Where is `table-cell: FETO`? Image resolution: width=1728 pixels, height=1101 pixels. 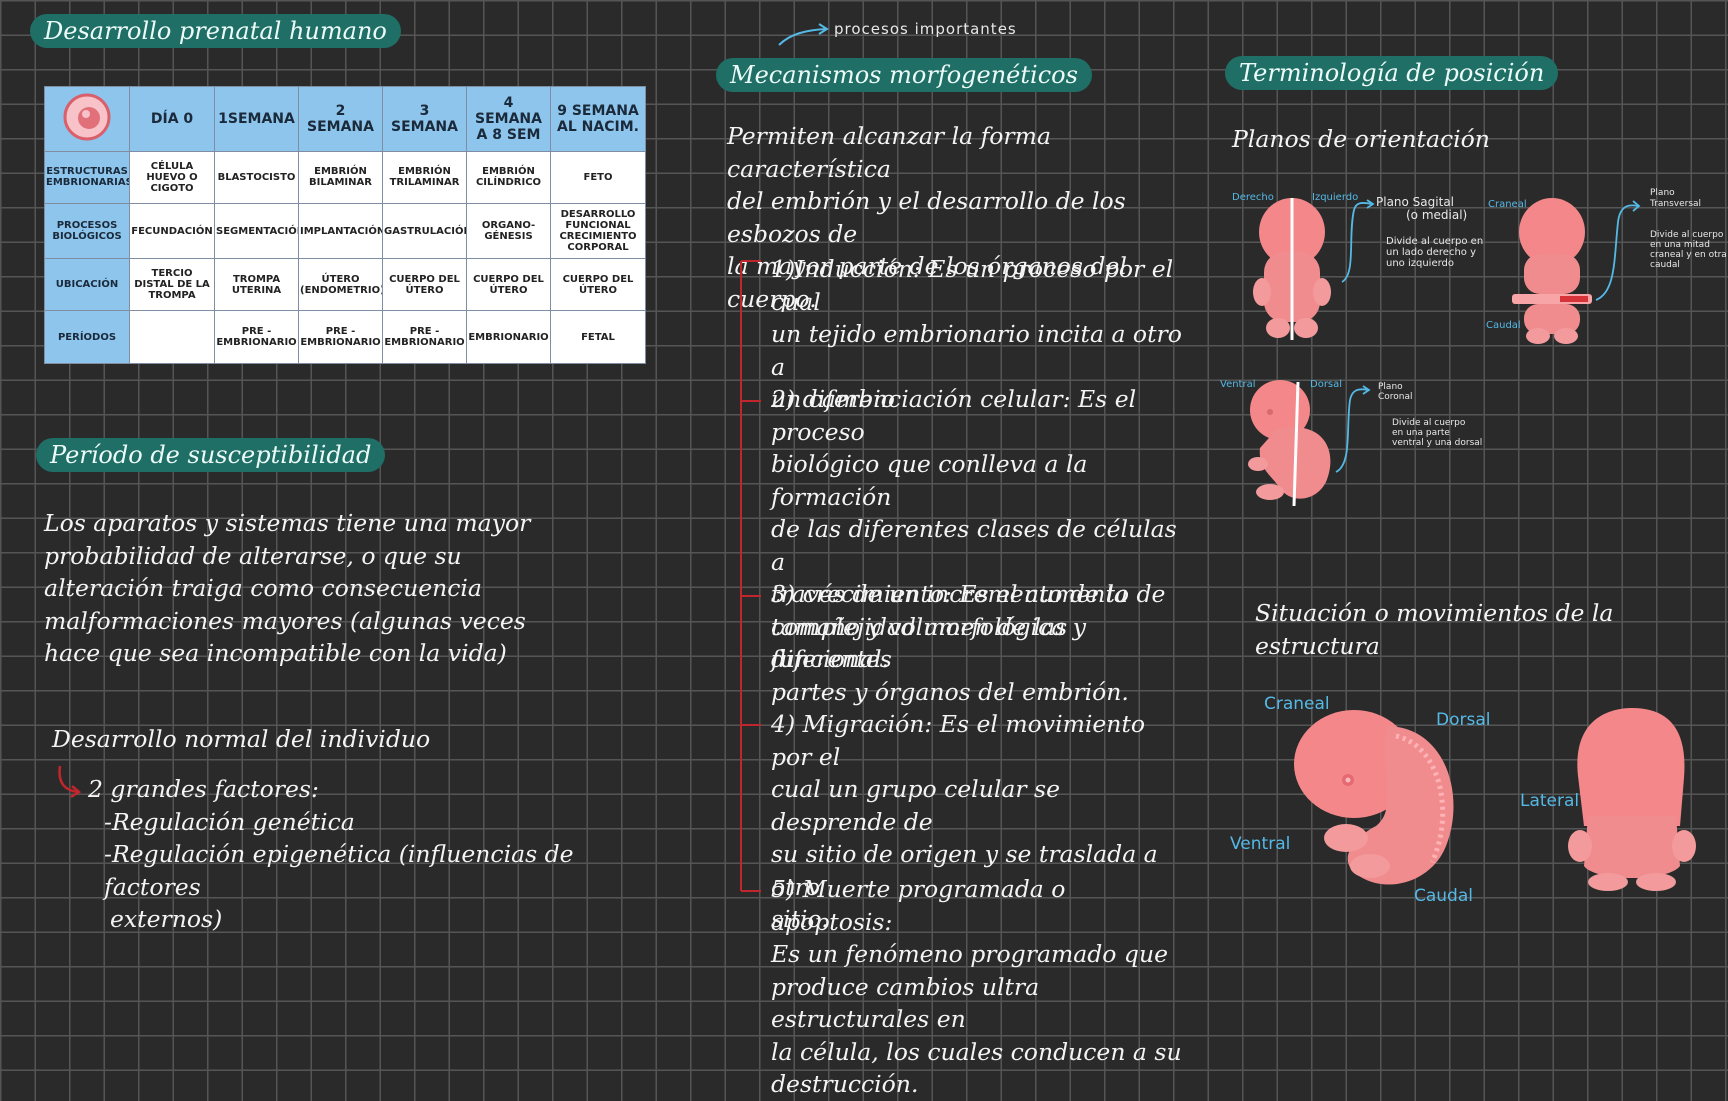 table-cell: FETO is located at coordinates (598, 177).